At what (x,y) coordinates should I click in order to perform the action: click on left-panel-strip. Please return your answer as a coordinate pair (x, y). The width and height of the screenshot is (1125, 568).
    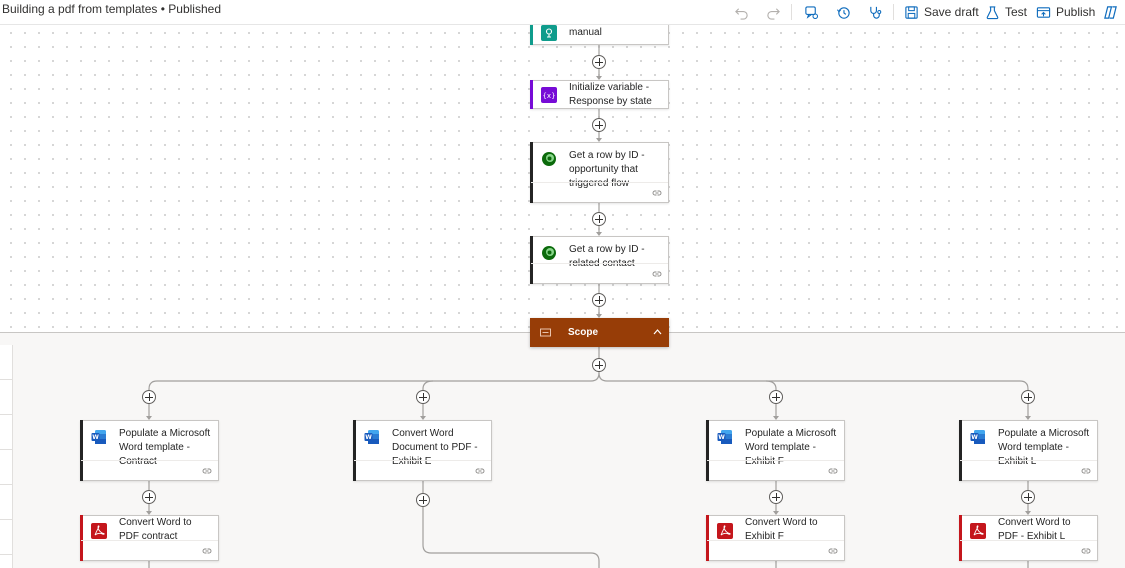
    Looking at the image, I should click on (6, 456).